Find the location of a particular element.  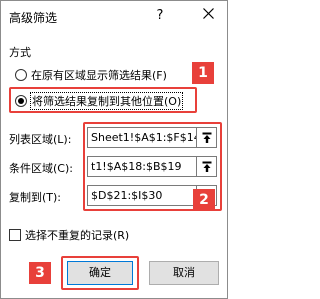

unique-records-checkbox-row: 选择不重复的记录(R) is located at coordinates (69, 235).